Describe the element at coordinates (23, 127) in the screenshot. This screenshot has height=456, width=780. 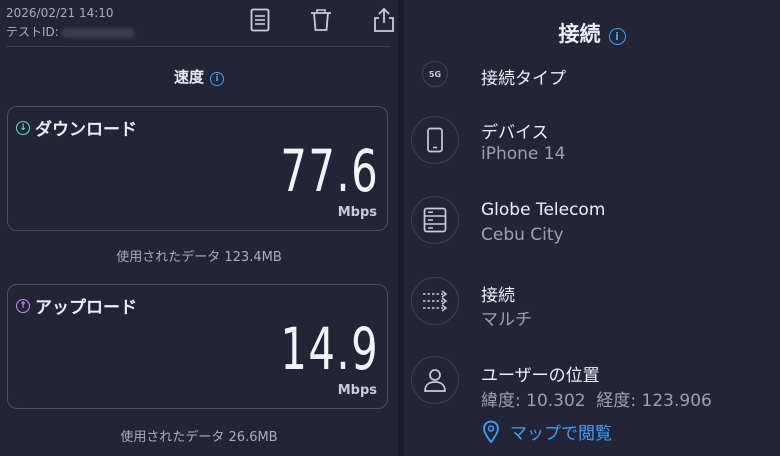
I see `download-arrow-icon: ↓` at that location.